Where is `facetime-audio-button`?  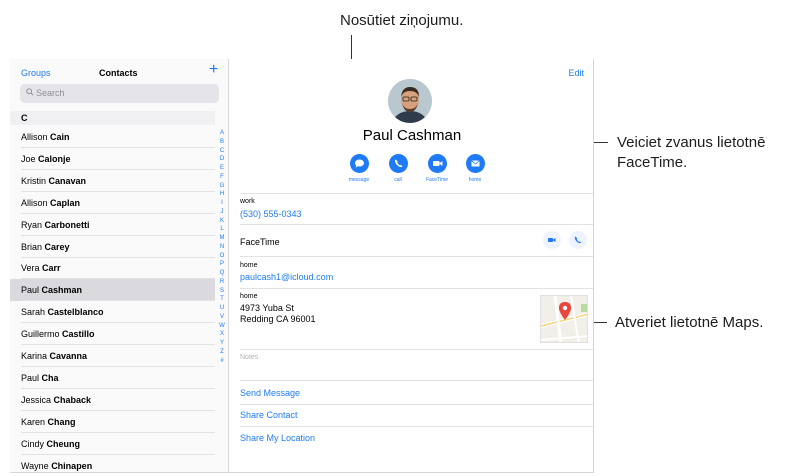
facetime-audio-button is located at coordinates (578, 240).